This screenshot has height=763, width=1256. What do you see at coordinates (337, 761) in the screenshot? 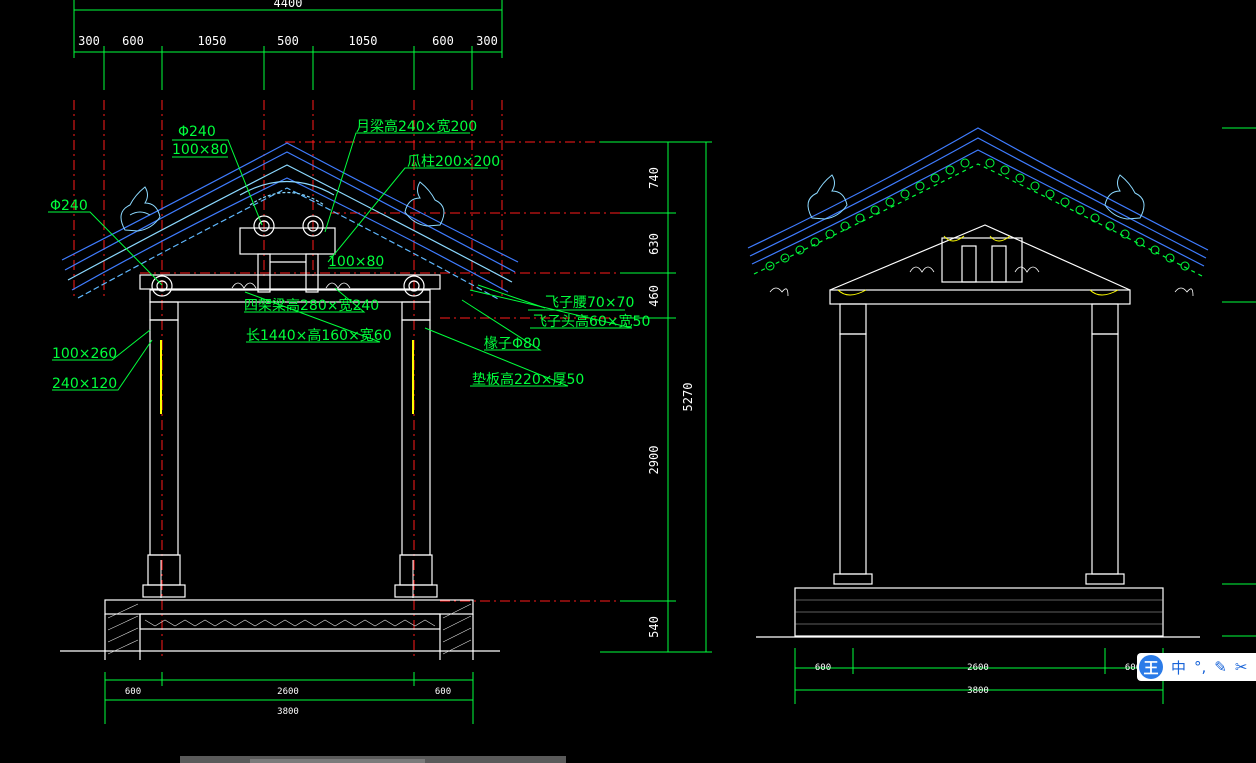
I see `scrollbar-thumb` at bounding box center [337, 761].